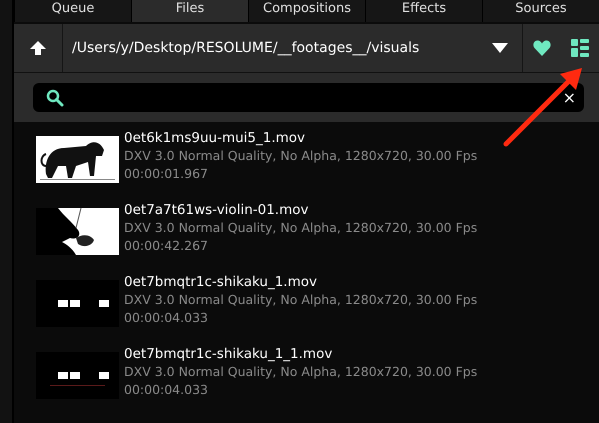 Image resolution: width=599 pixels, height=423 pixels. I want to click on file-name: 0et7a7t61ws-violin-01.mov, so click(217, 210).